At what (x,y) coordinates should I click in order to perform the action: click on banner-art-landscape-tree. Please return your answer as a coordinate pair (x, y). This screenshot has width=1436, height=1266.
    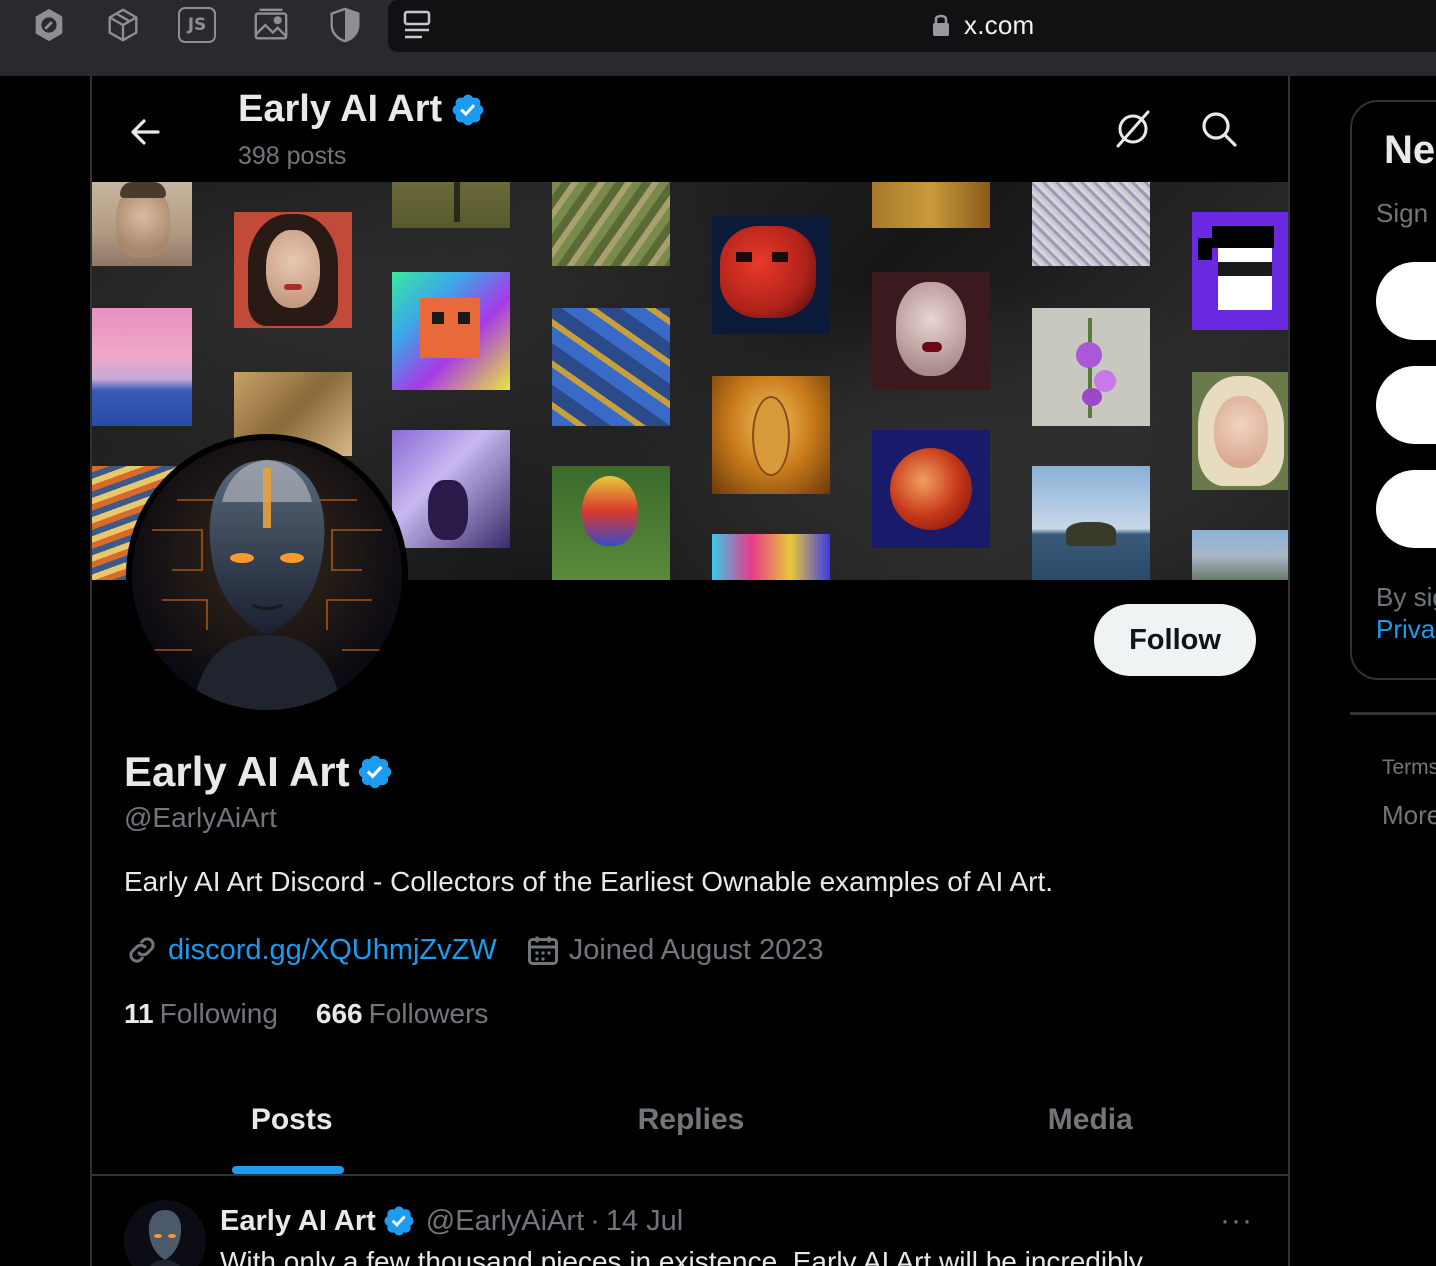
    Looking at the image, I should click on (451, 205).